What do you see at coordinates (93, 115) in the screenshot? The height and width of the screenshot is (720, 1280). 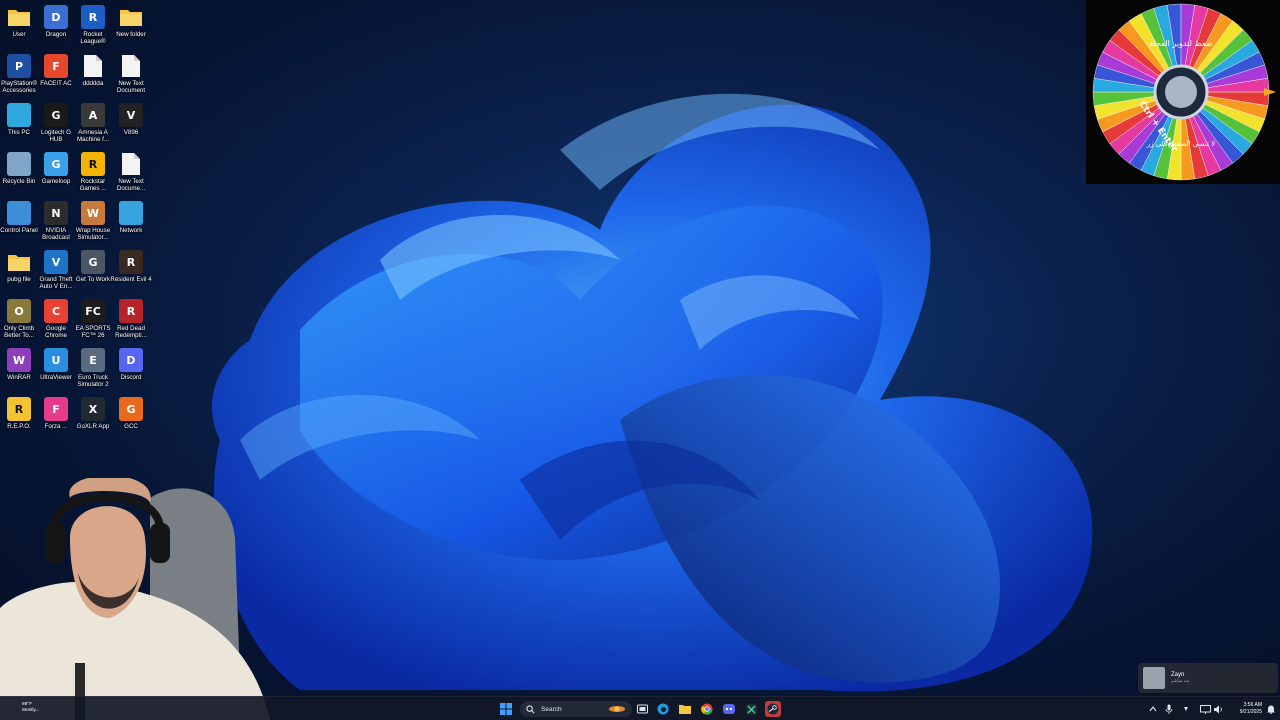 I see `amnesia-icon: A` at bounding box center [93, 115].